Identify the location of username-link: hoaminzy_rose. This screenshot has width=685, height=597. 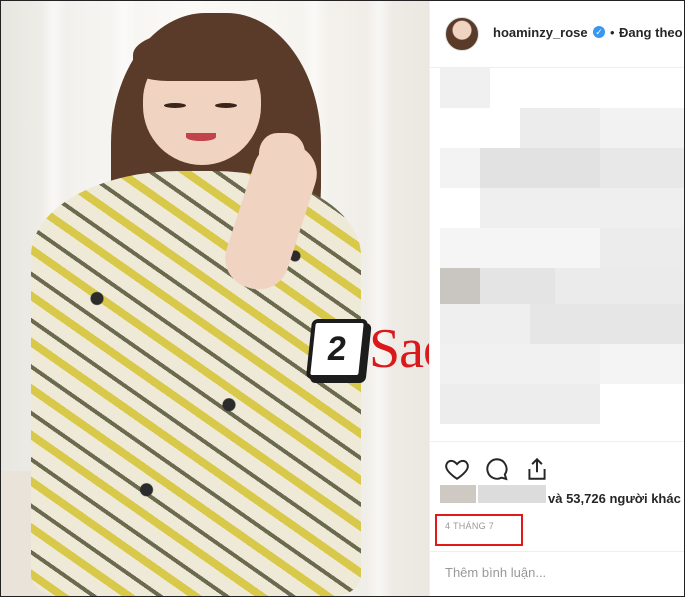
(540, 32).